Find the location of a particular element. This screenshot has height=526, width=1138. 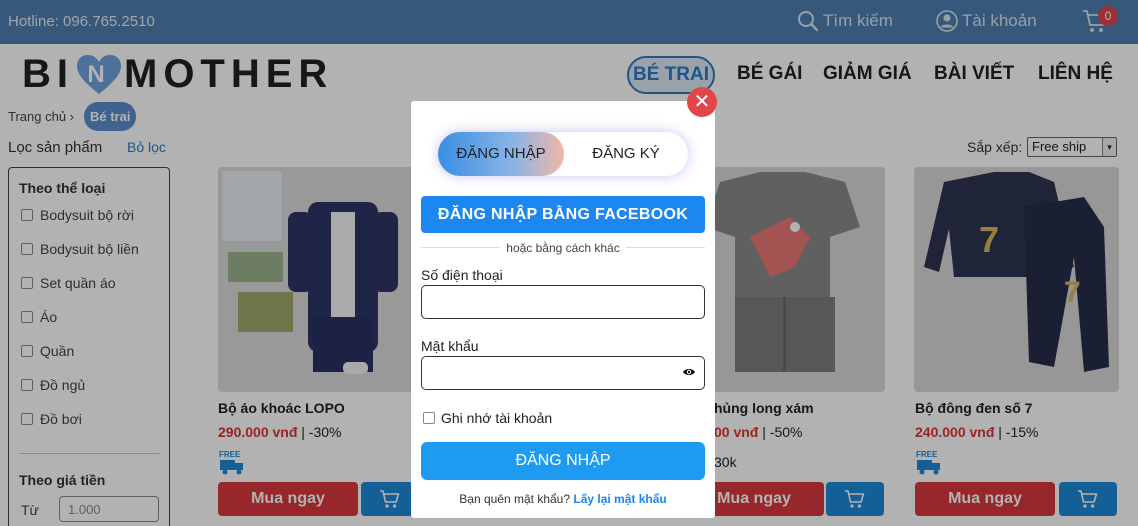

phone-label: Số điện thoại is located at coordinates (462, 275).